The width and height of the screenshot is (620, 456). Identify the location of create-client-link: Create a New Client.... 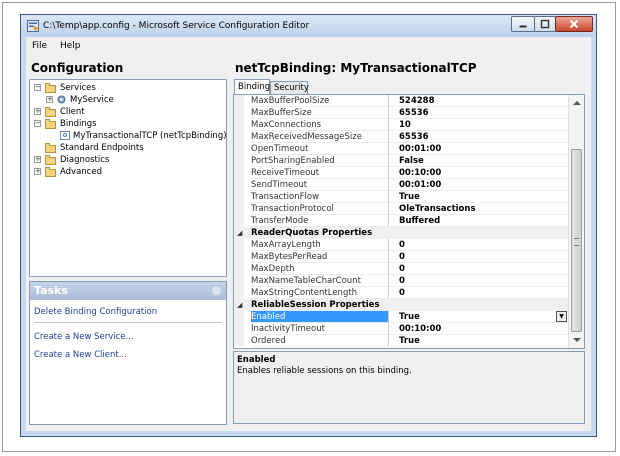
(80, 355).